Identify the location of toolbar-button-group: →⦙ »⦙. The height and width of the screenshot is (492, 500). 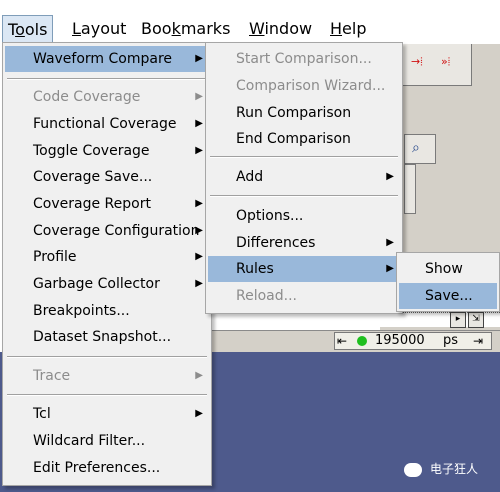
(437, 63).